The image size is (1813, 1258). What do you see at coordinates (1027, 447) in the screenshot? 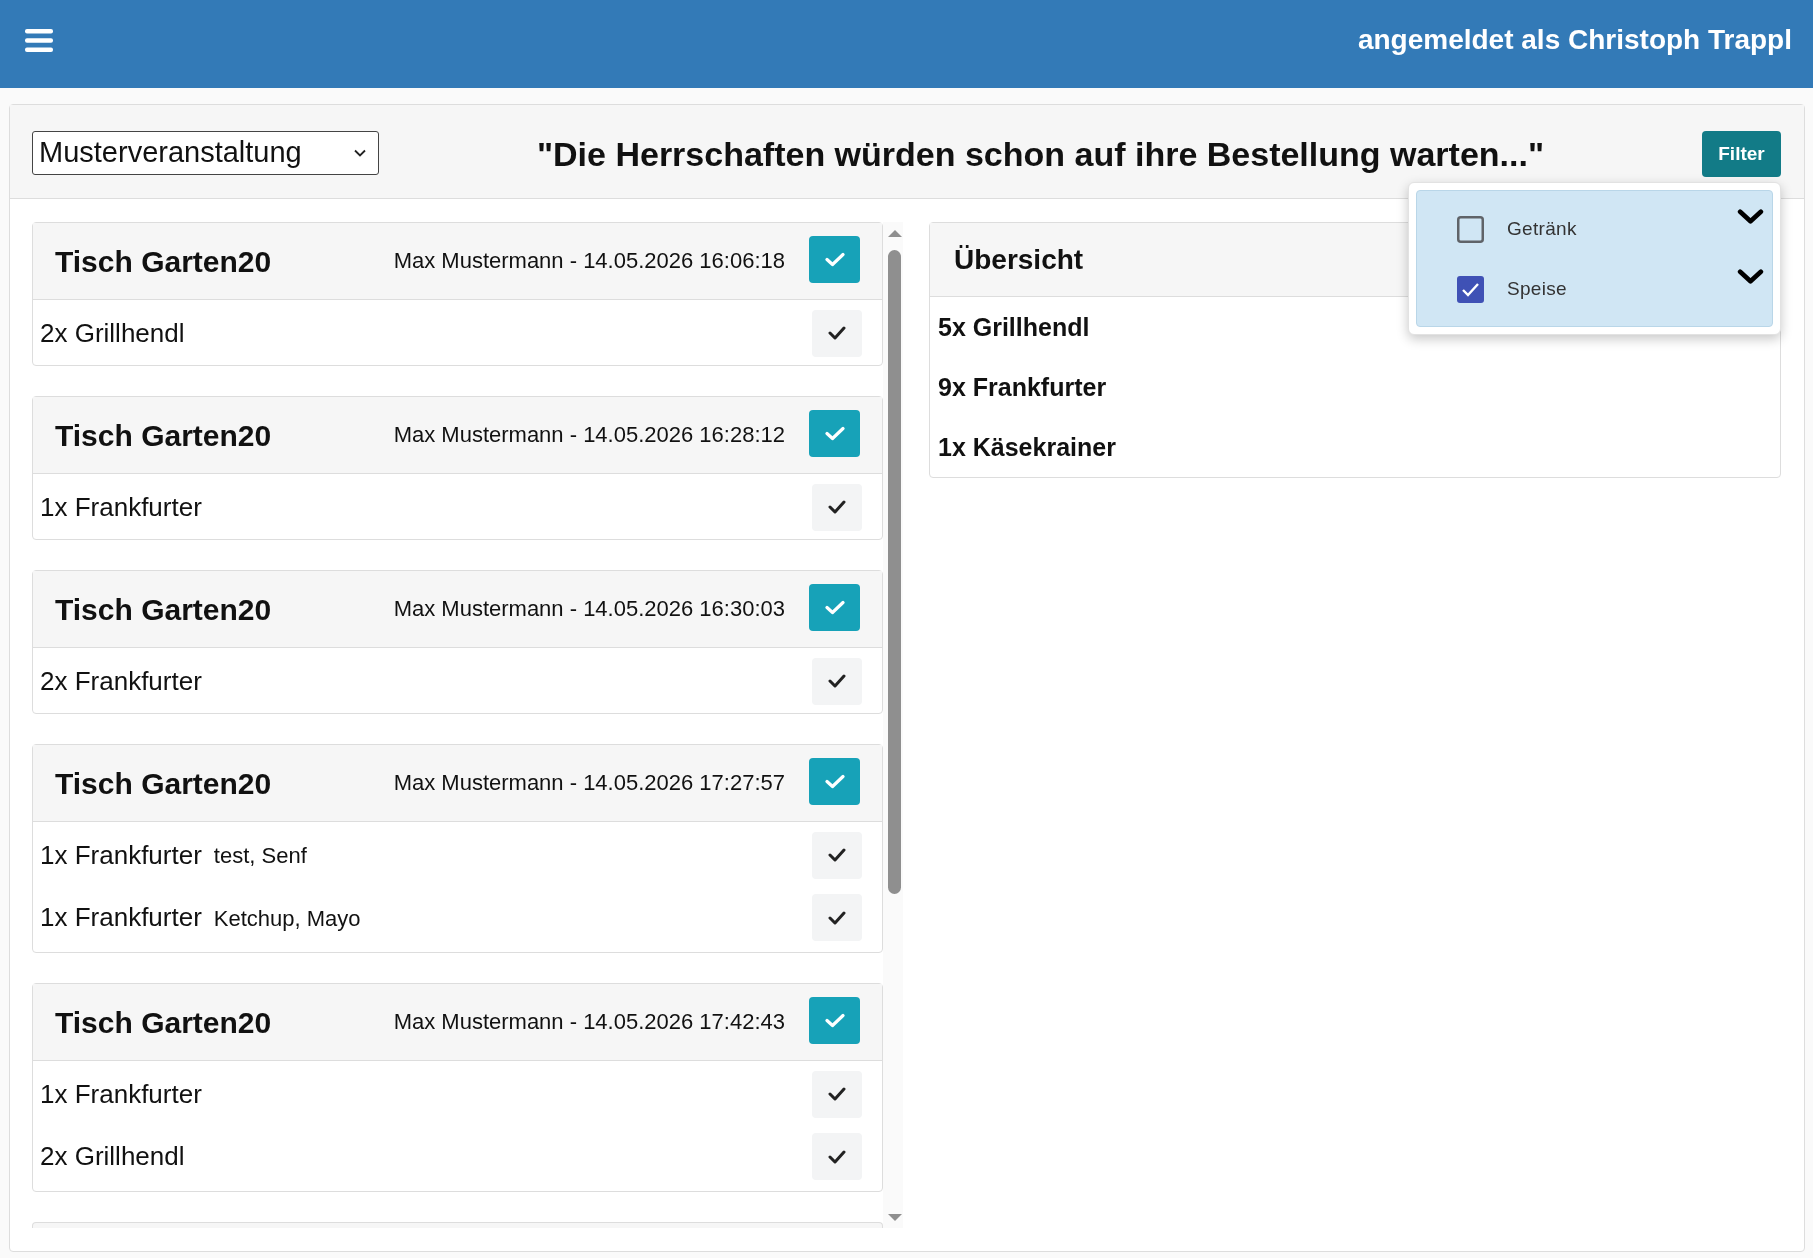
I see `overview-item: 1x Käsekrainer` at bounding box center [1027, 447].